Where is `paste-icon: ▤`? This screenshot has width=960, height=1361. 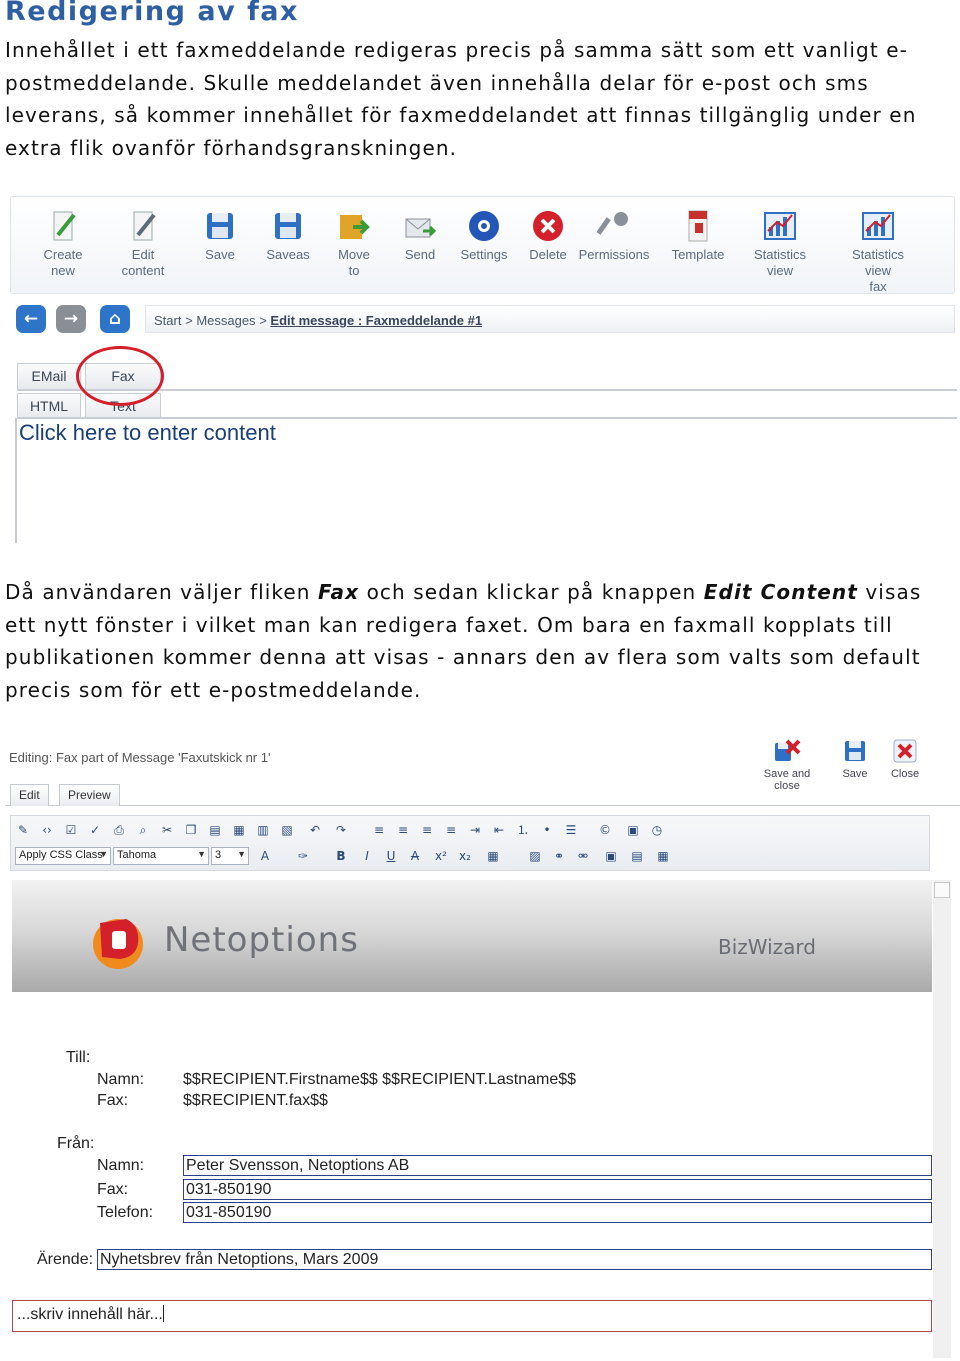 paste-icon: ▤ is located at coordinates (215, 830).